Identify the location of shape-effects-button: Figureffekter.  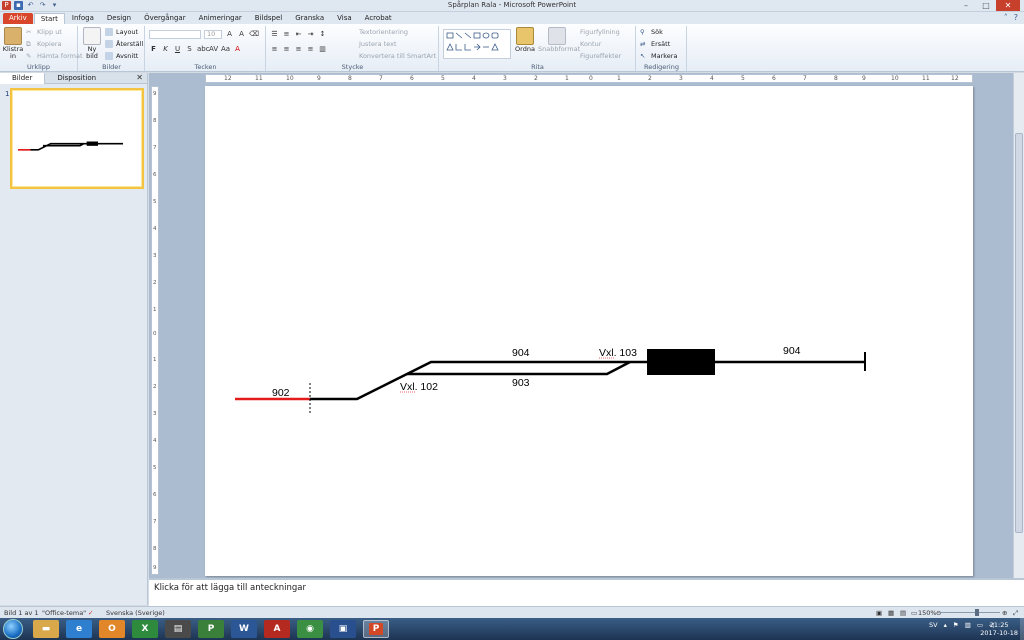
(600, 56).